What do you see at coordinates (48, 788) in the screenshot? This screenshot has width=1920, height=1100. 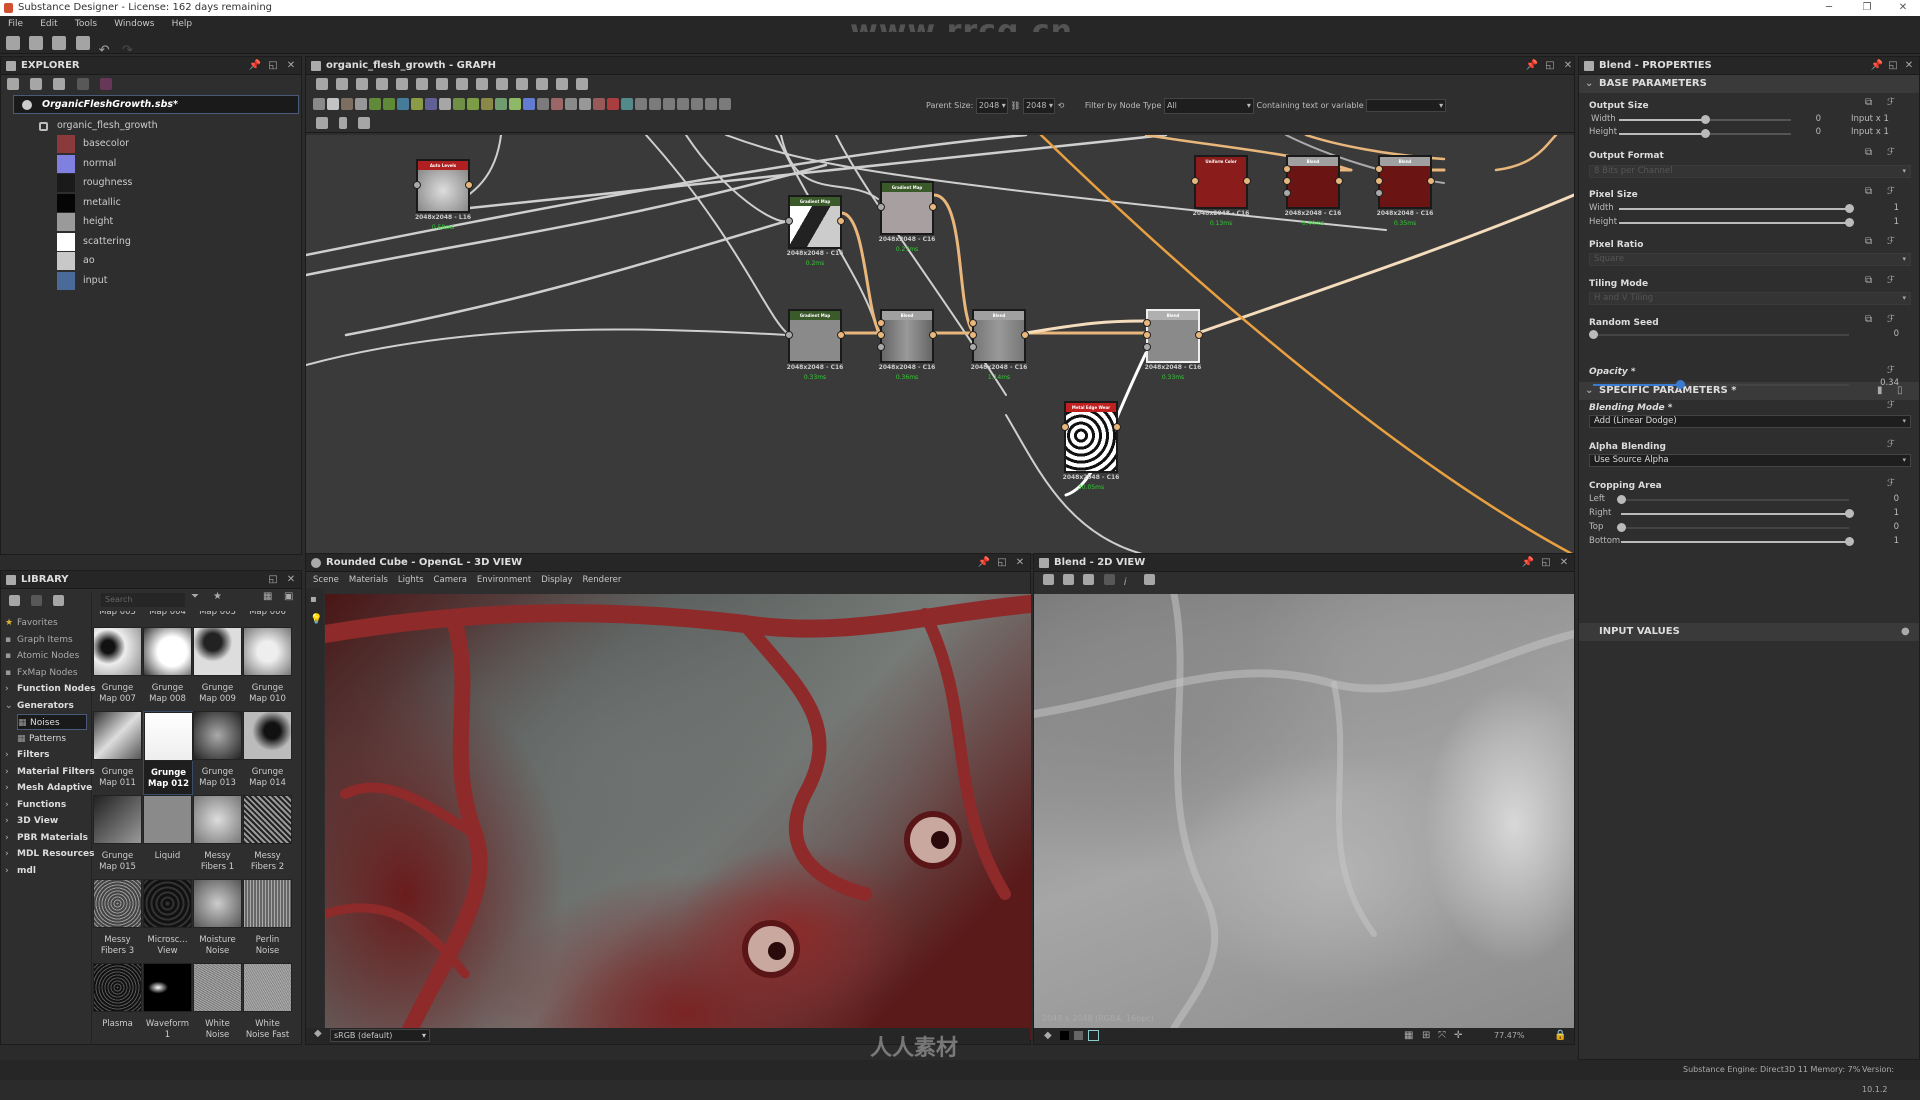 I see `library-category-mesh-adaptive: › Mesh Adaptive` at bounding box center [48, 788].